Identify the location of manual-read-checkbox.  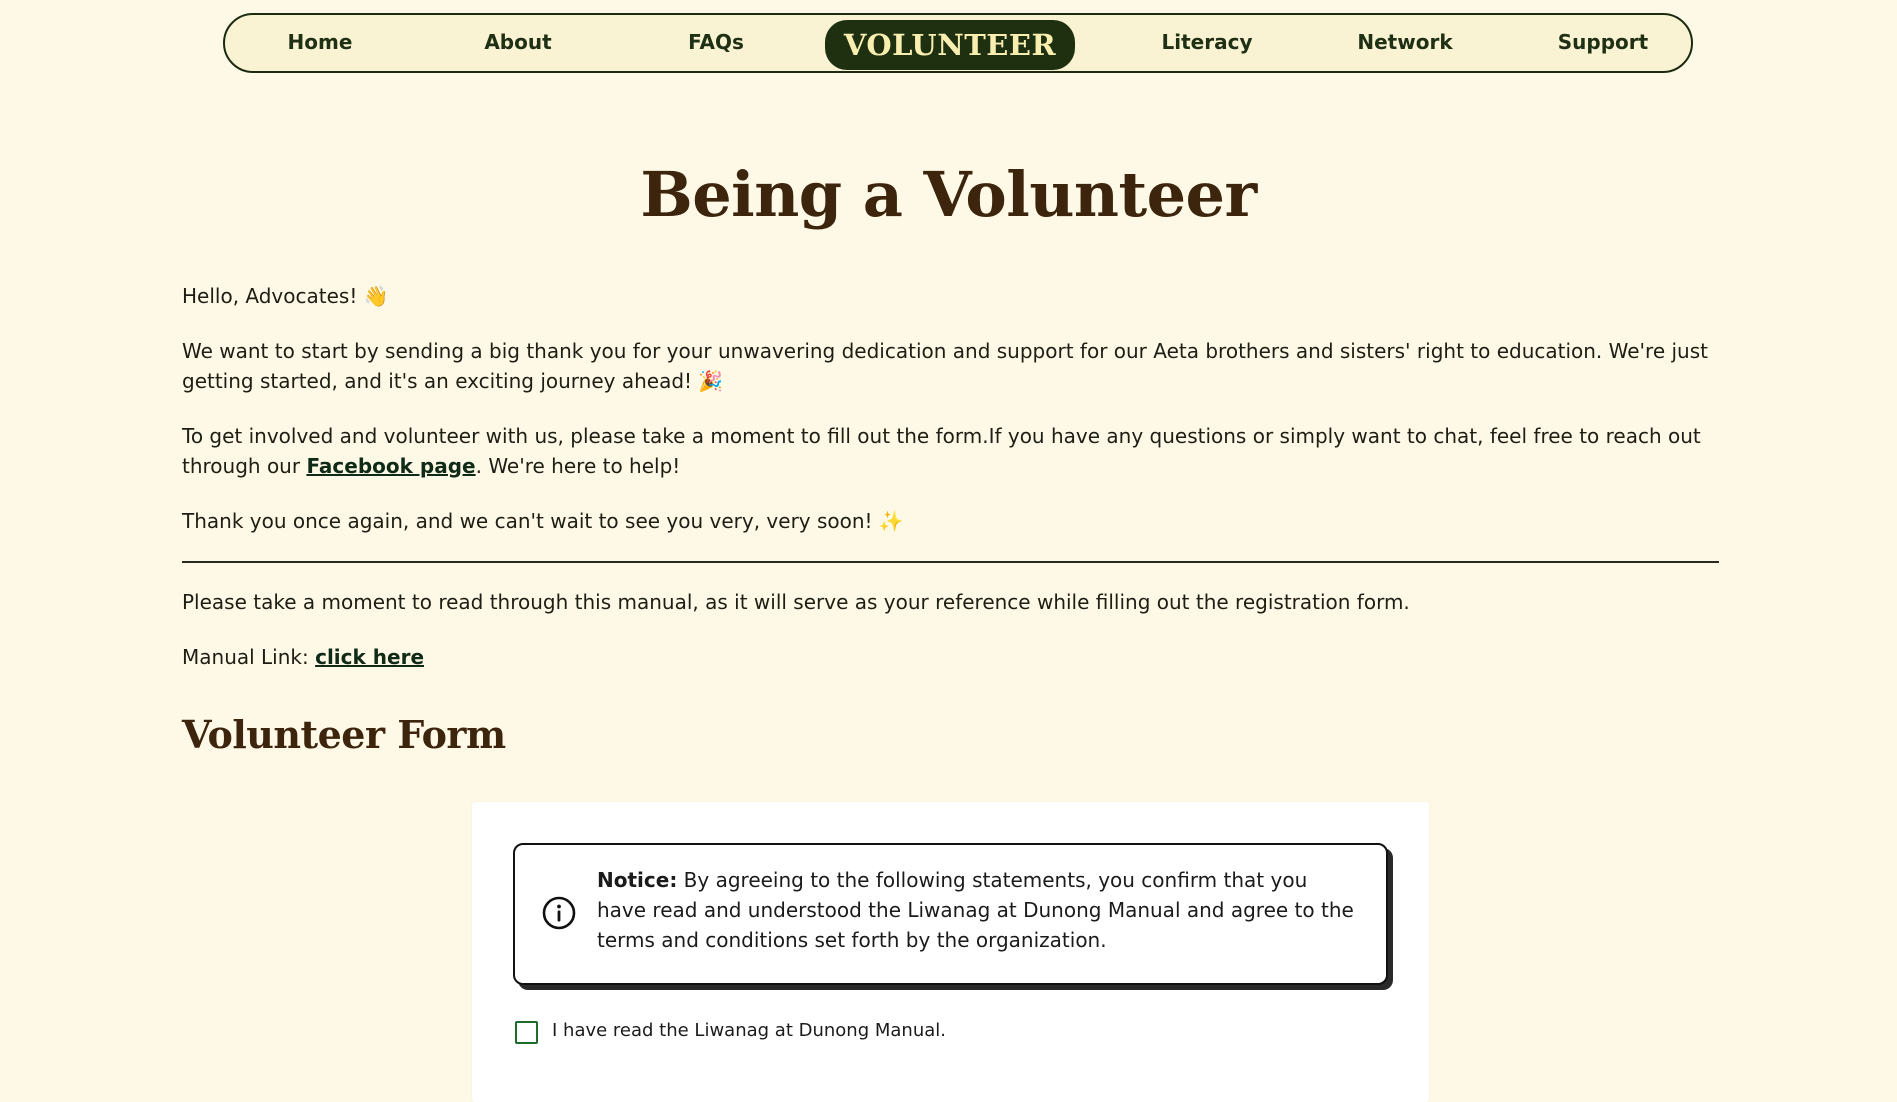
(526, 1032).